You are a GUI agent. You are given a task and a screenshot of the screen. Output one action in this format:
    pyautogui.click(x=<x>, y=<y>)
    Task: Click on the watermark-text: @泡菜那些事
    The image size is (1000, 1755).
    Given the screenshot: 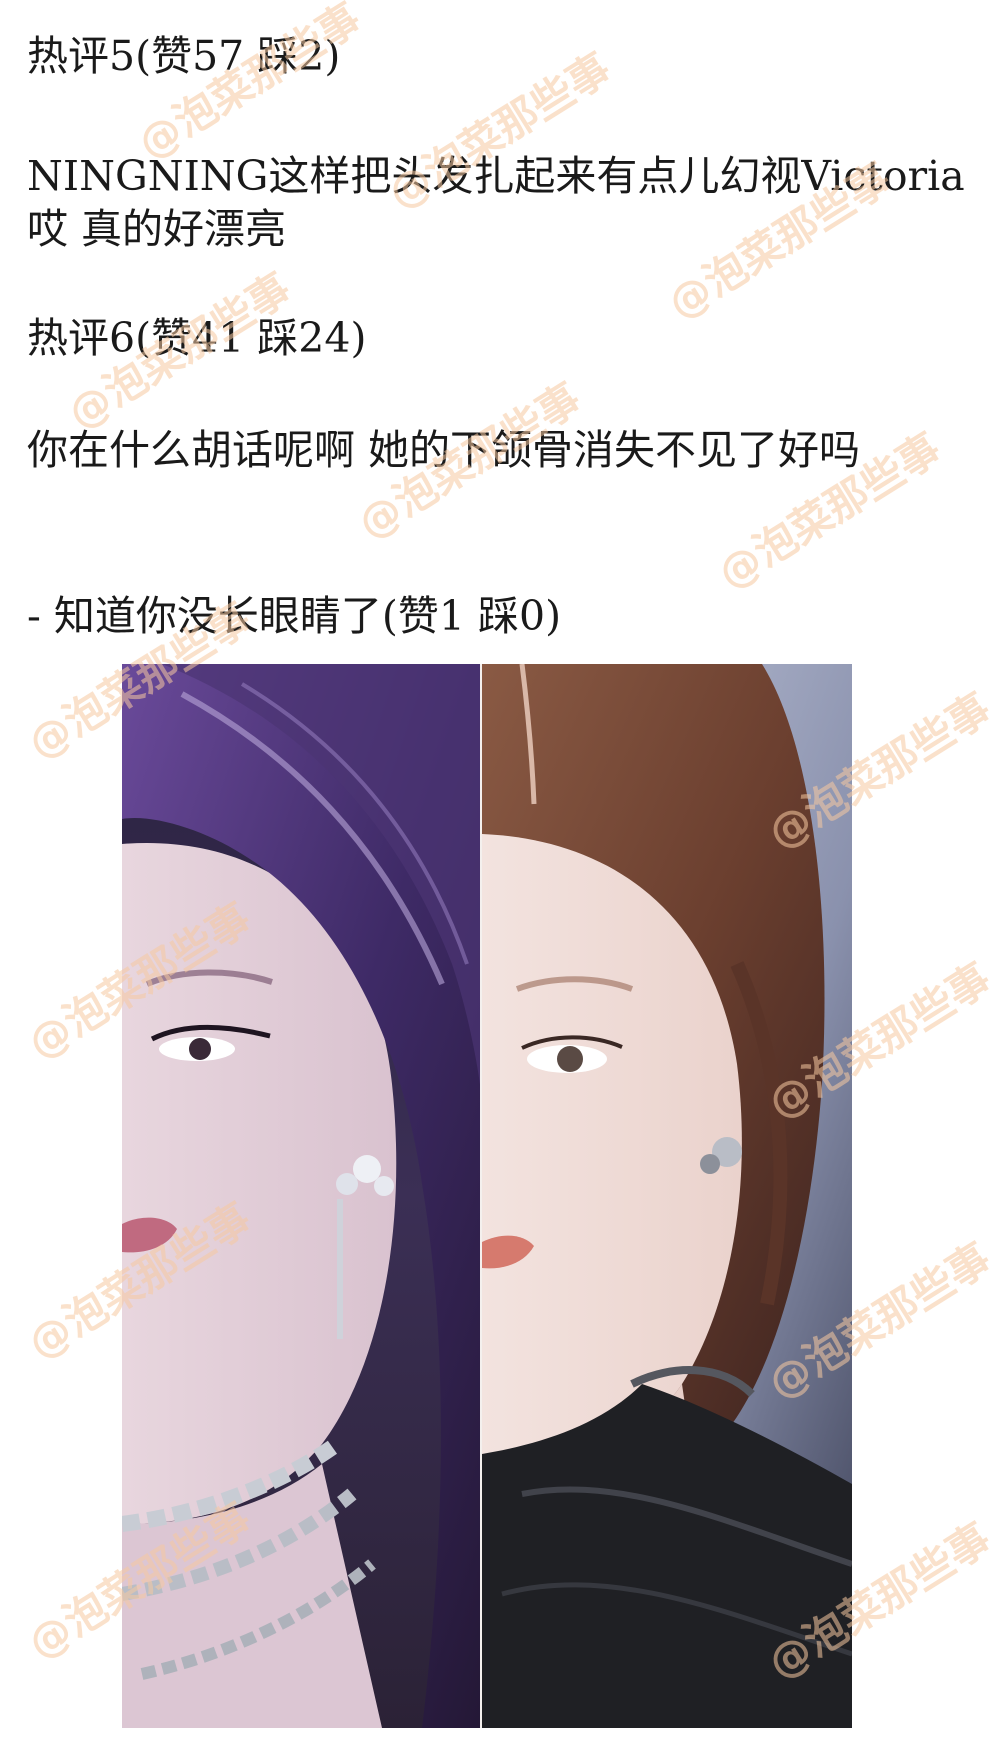 What is the action you would take?
    pyautogui.click(x=249, y=84)
    